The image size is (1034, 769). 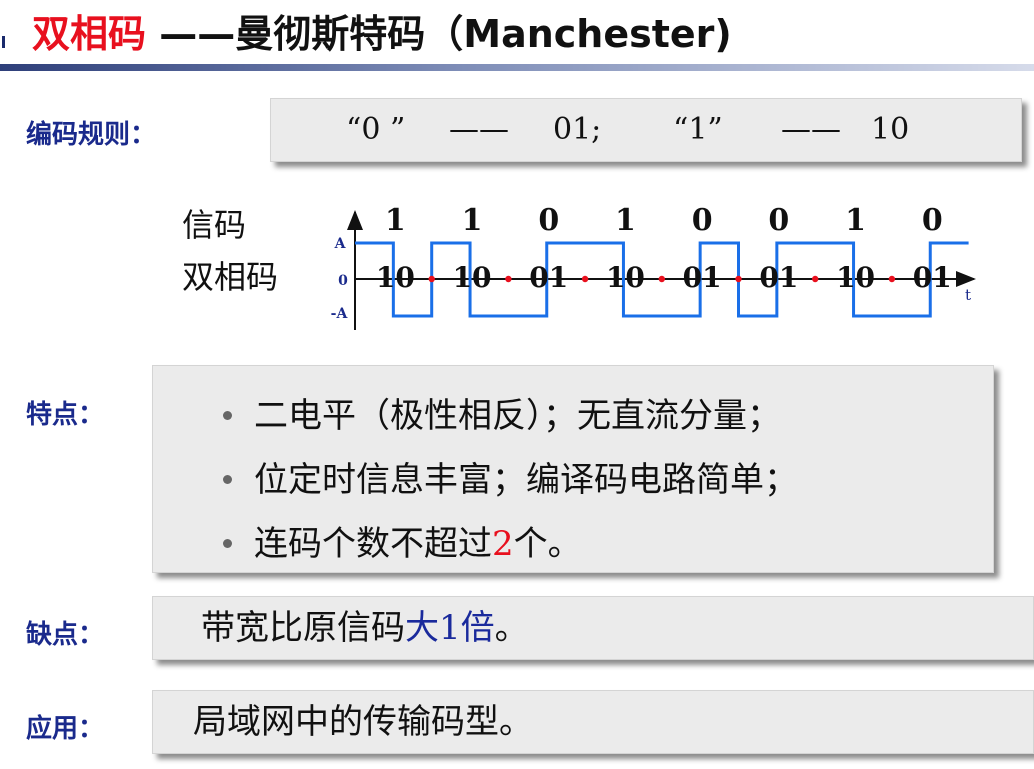 I want to click on axis-label-neg-a: -A, so click(x=340, y=314).